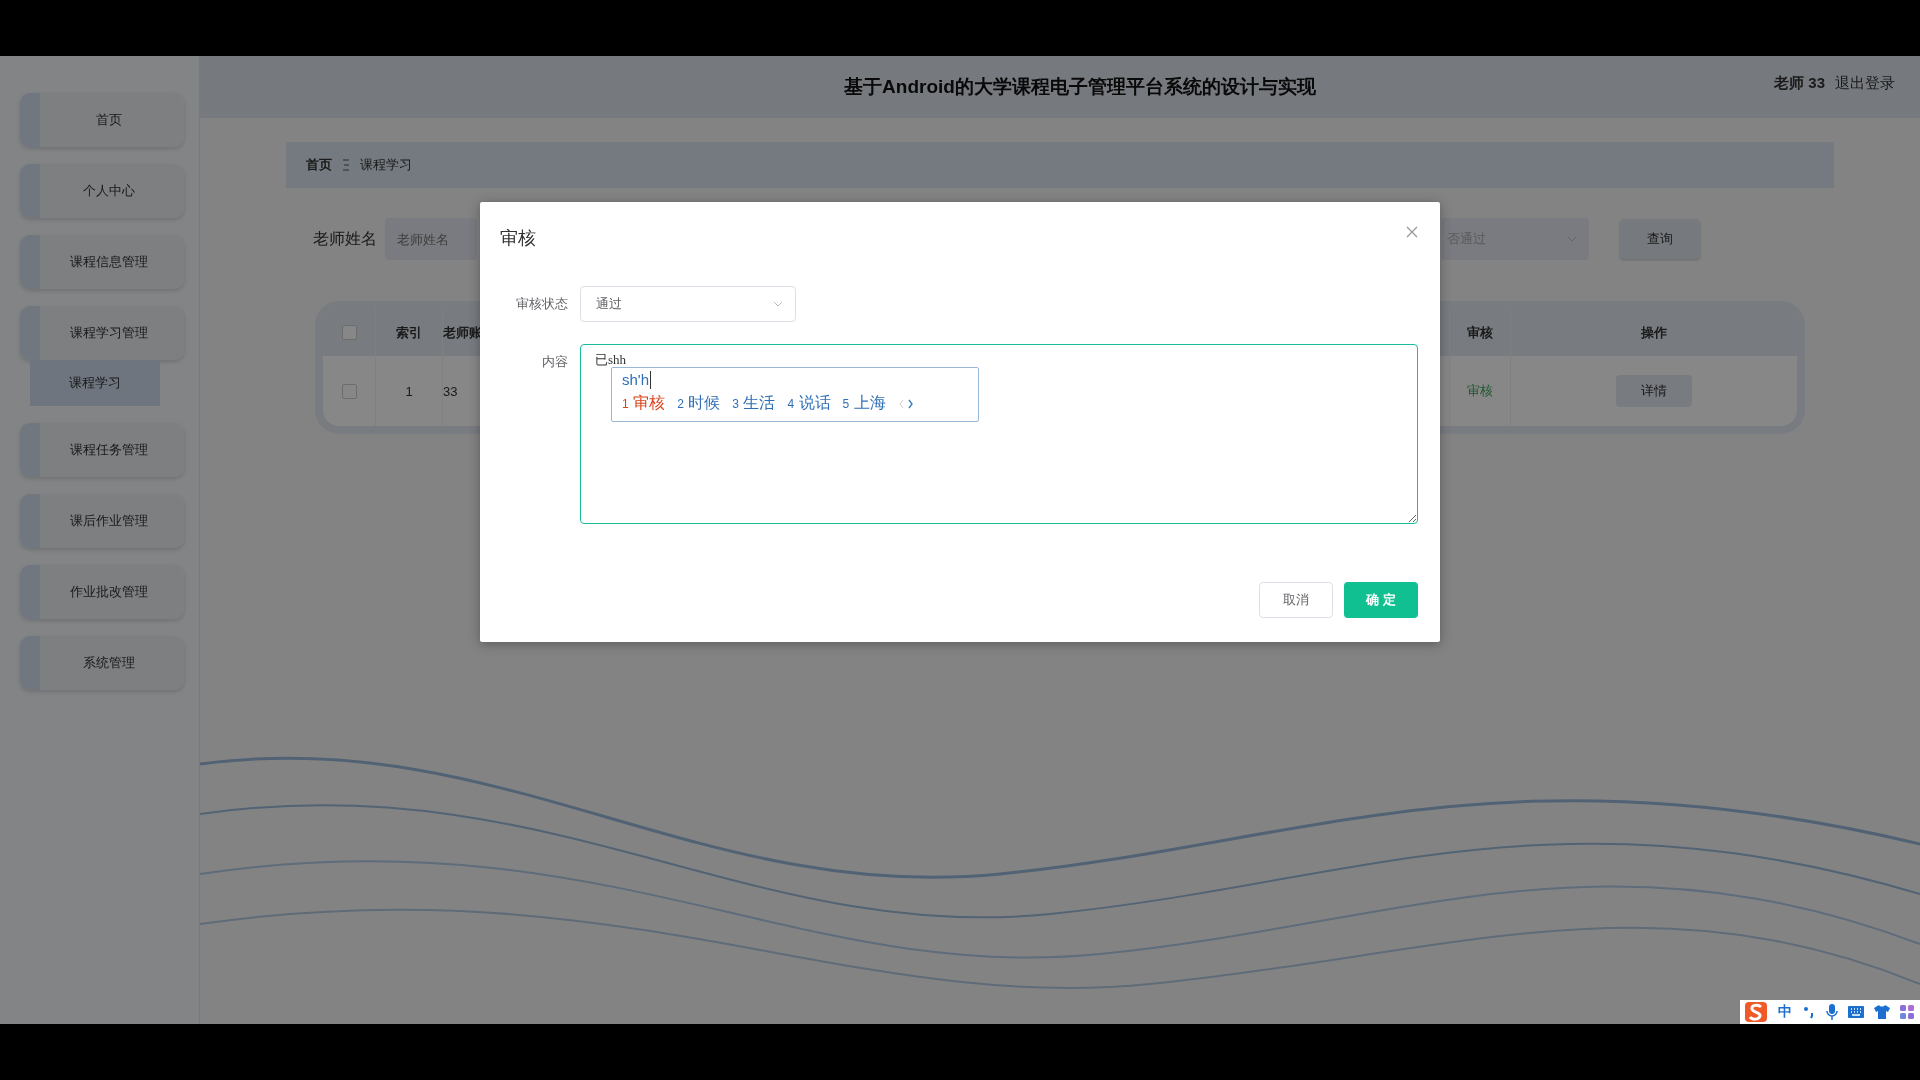  I want to click on table-cell: 1, so click(409, 391).